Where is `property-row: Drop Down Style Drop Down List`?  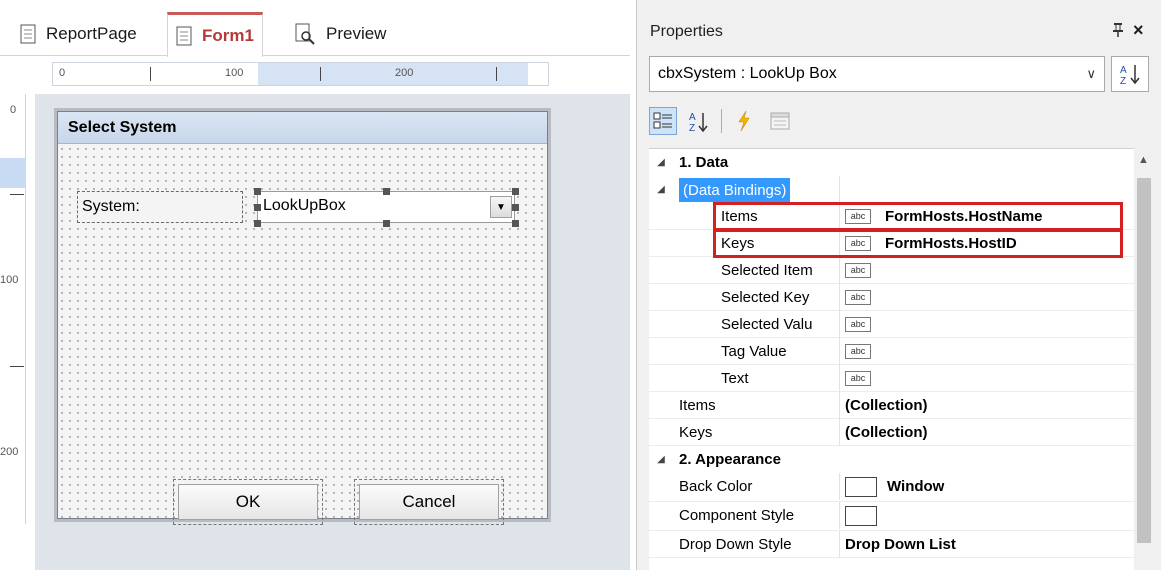
property-row: Drop Down Style Drop Down List is located at coordinates (891, 544).